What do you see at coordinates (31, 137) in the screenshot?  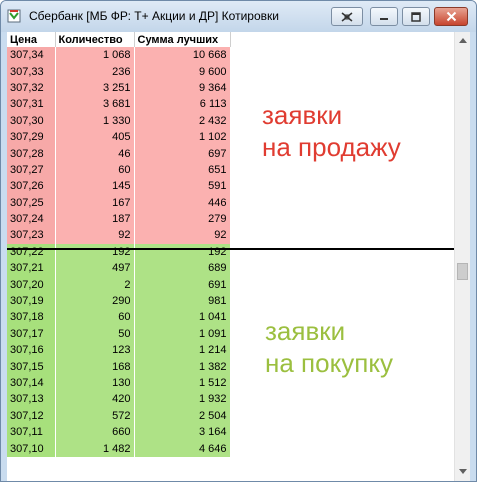 I see `price-cell: 307,29` at bounding box center [31, 137].